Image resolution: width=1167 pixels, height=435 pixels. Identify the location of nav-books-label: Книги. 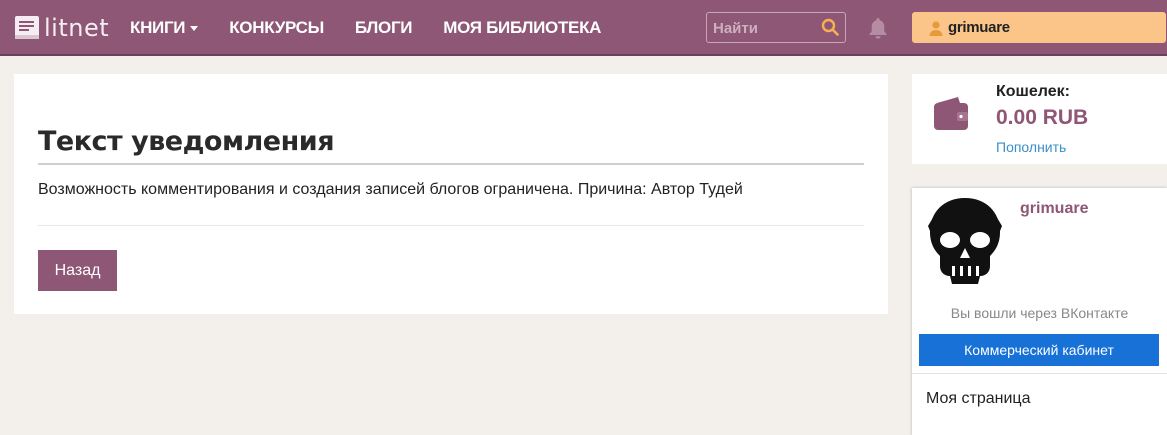
(158, 27).